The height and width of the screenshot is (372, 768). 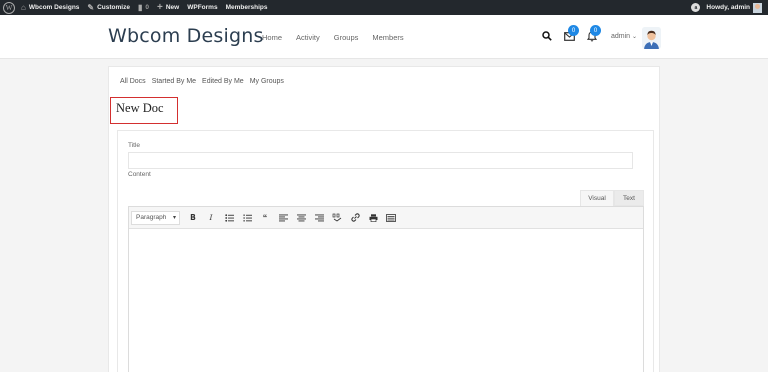 What do you see at coordinates (211, 218) in the screenshot?
I see `italic-icon: I` at bounding box center [211, 218].